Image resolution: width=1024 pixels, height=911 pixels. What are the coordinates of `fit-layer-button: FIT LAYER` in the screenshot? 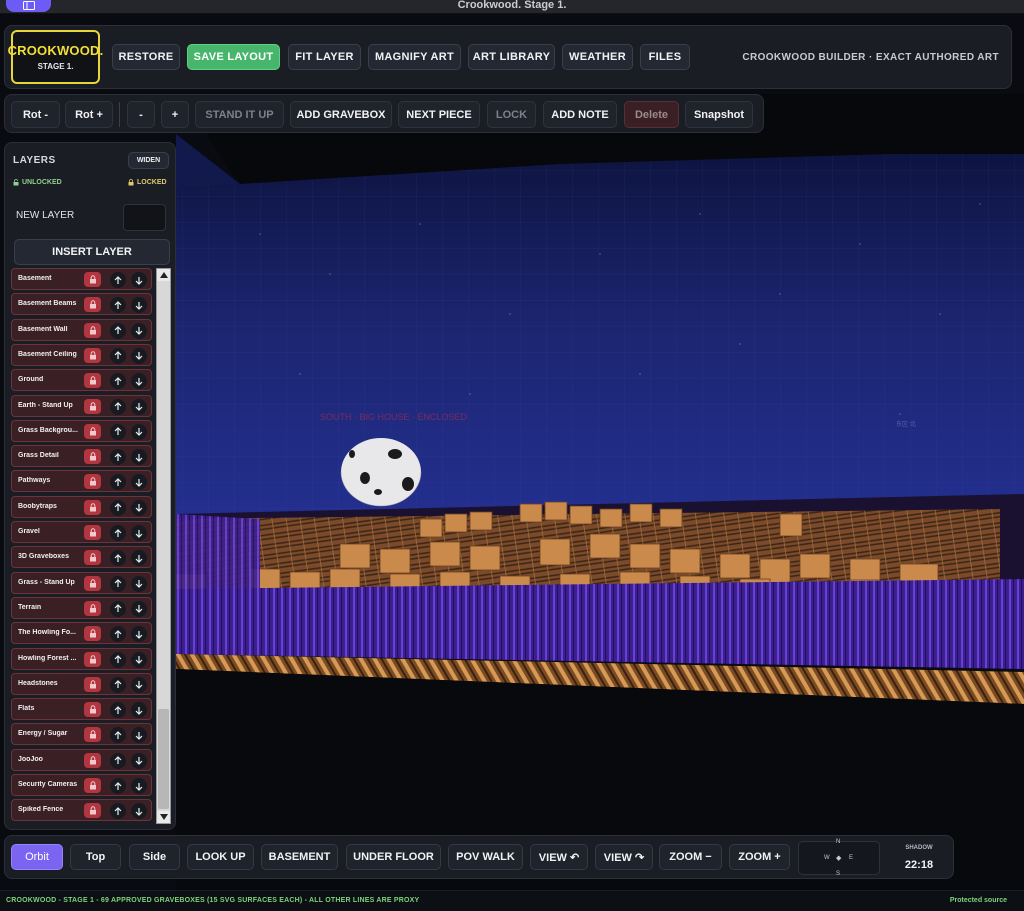 It's located at (324, 57).